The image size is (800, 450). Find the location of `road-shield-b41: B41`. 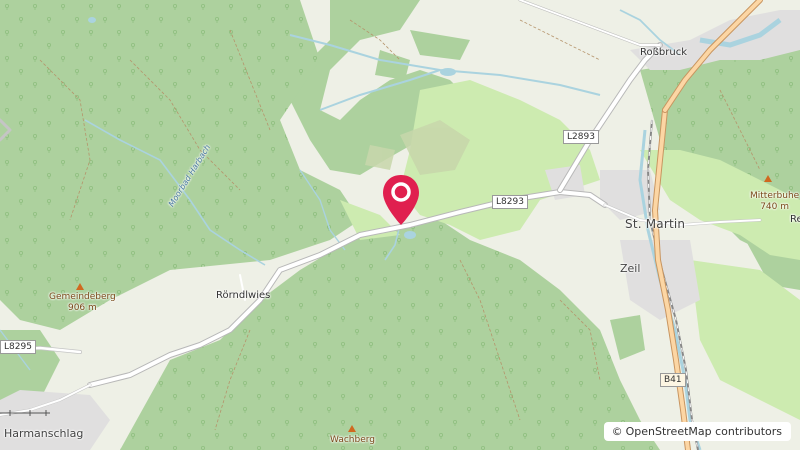

road-shield-b41: B41 is located at coordinates (673, 380).